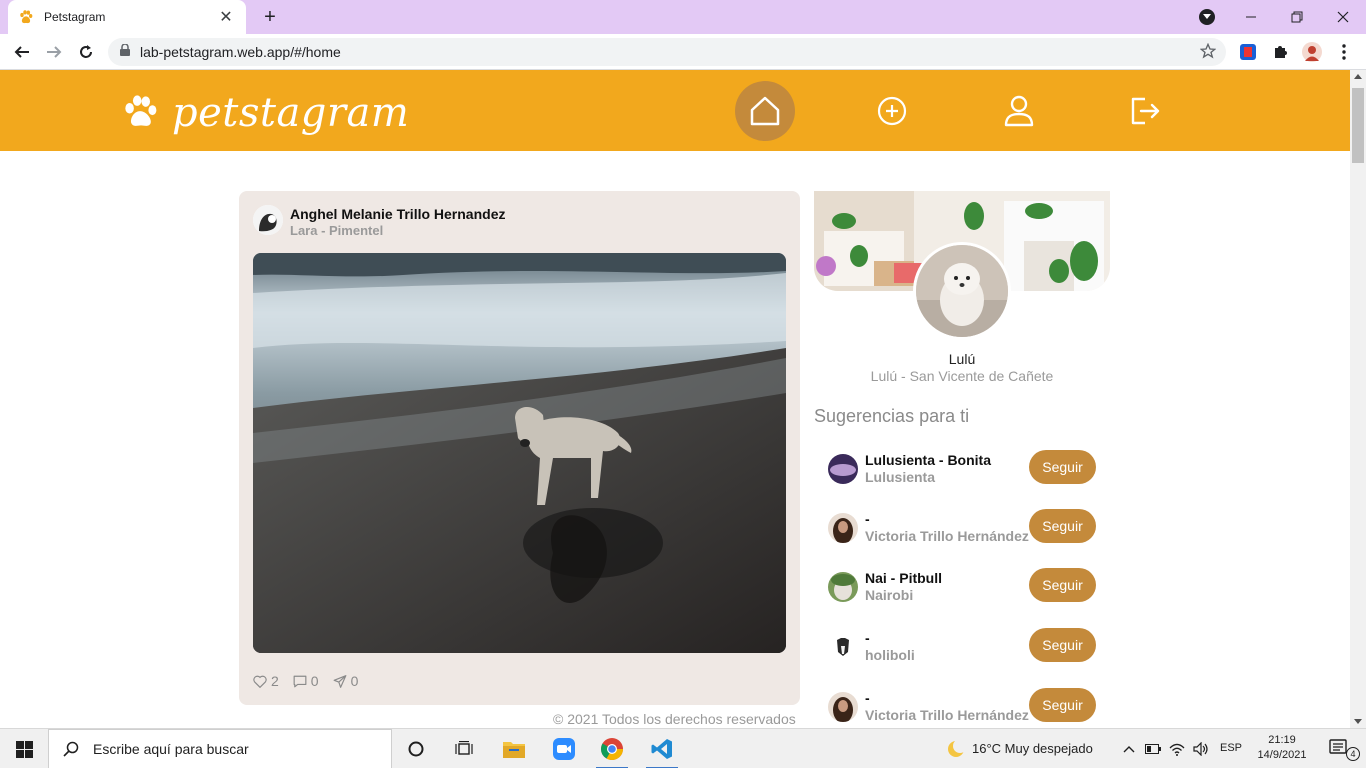 The image size is (1366, 768). Describe the element at coordinates (1358, 721) in the screenshot. I see `scroll-down-arrow-icon` at that location.